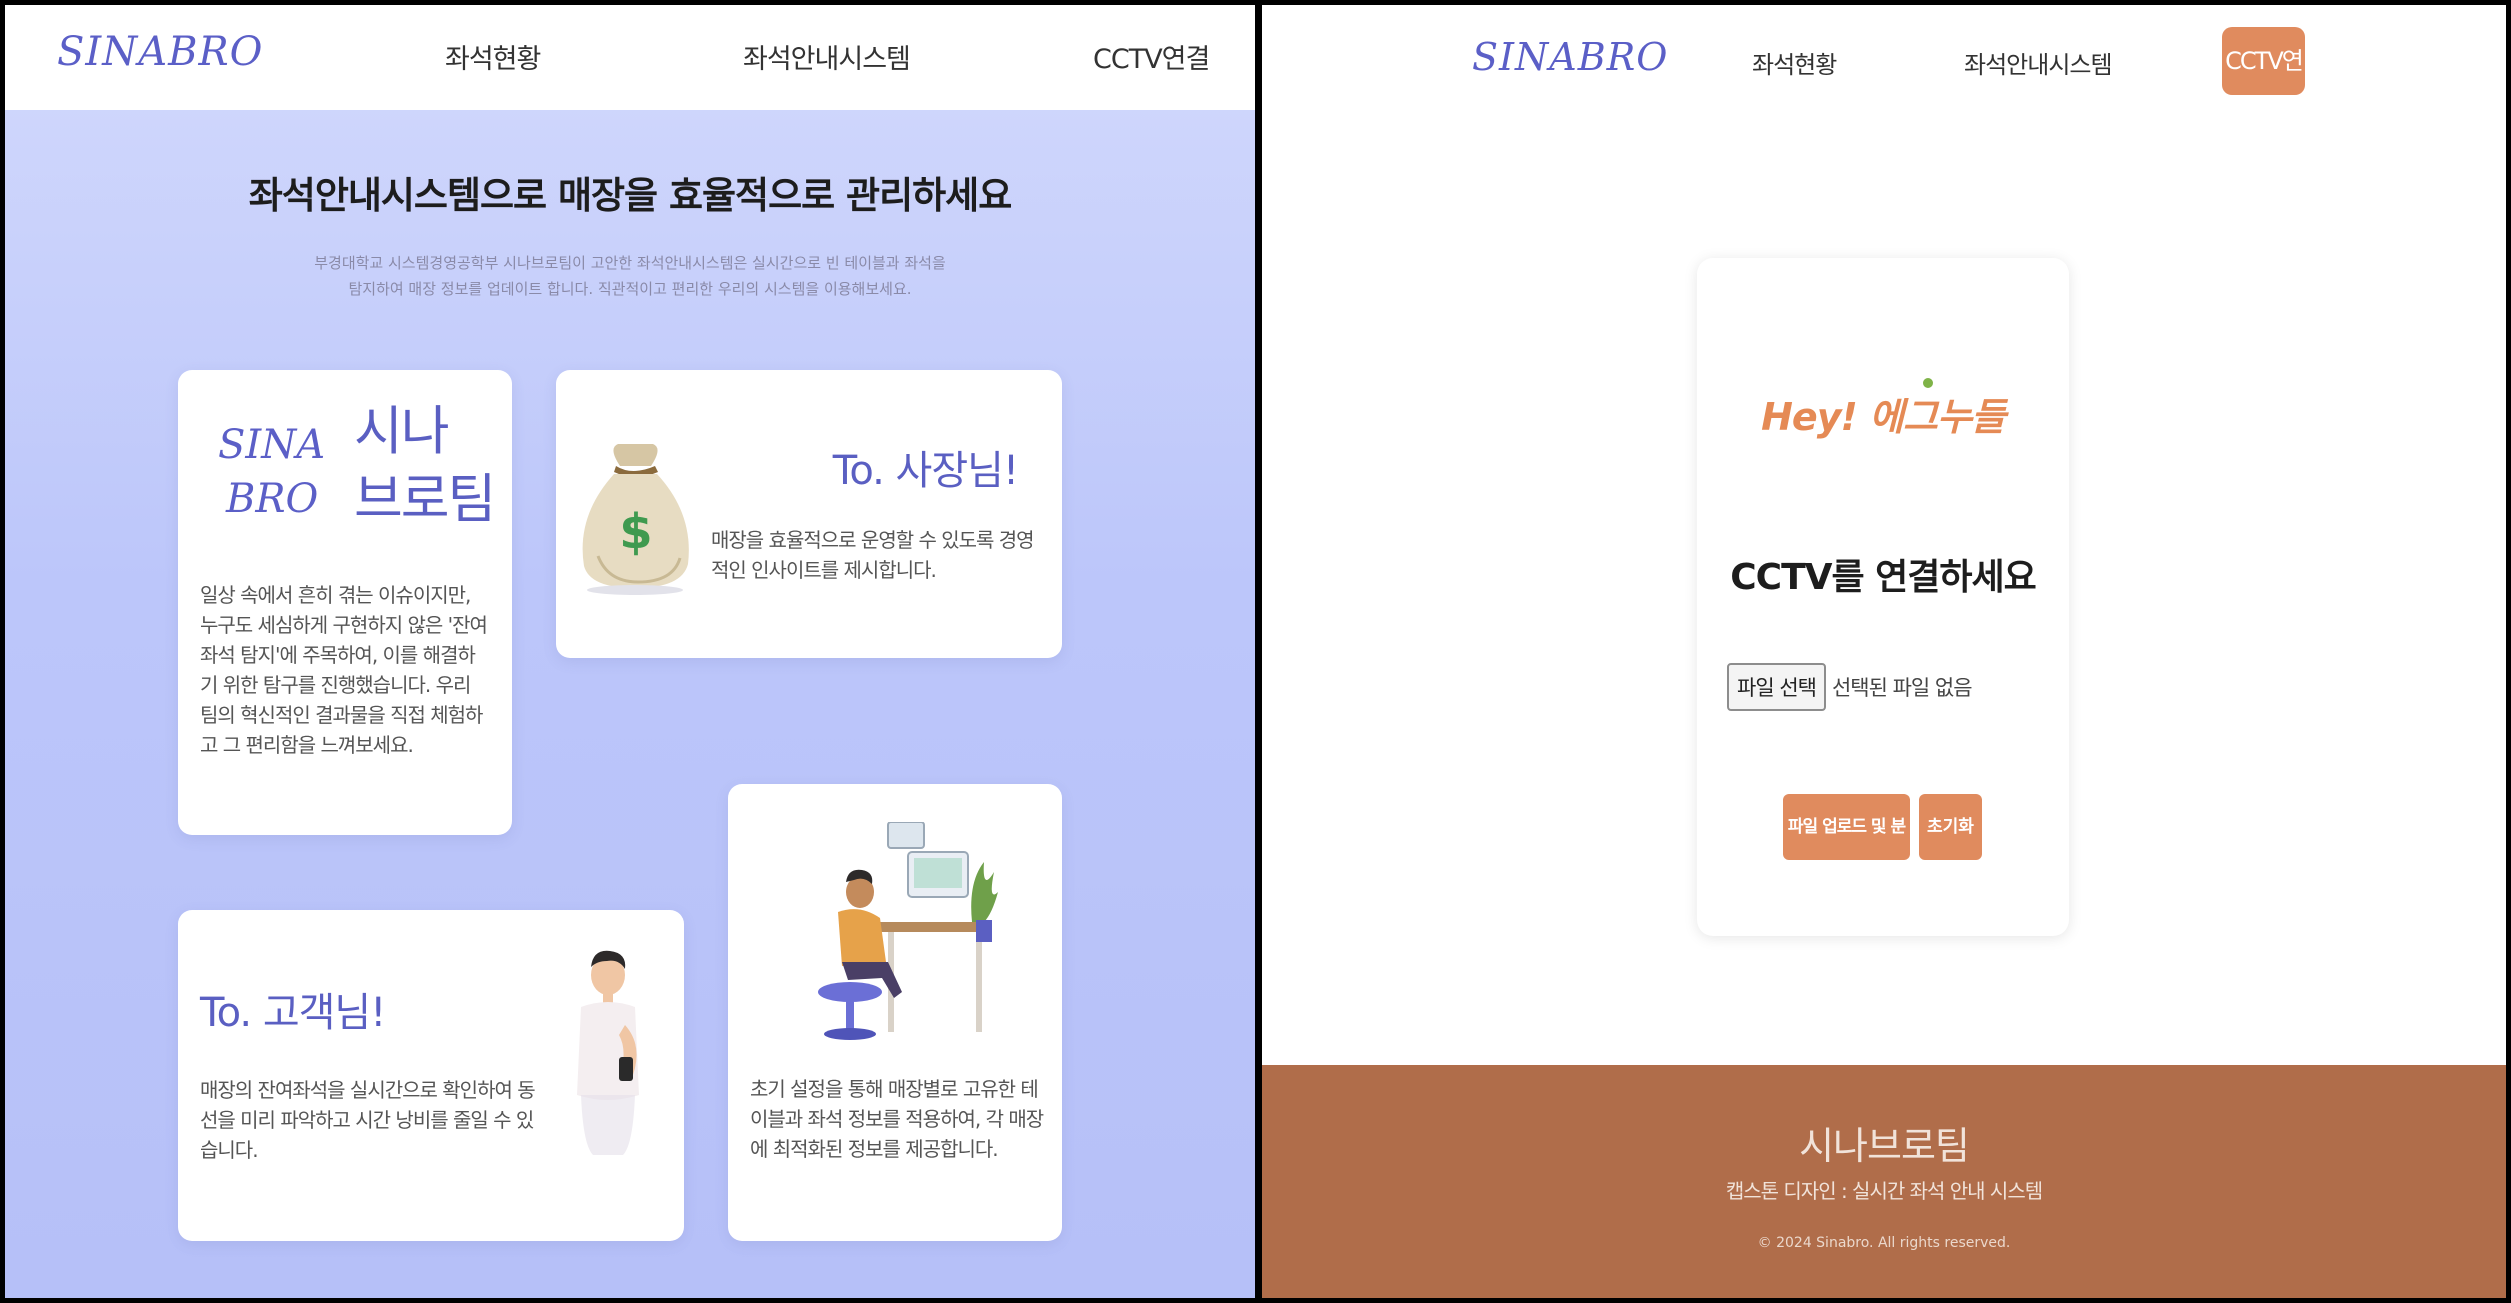 Image resolution: width=2511 pixels, height=1303 pixels. I want to click on team-logo-line: BRO, so click(272, 499).